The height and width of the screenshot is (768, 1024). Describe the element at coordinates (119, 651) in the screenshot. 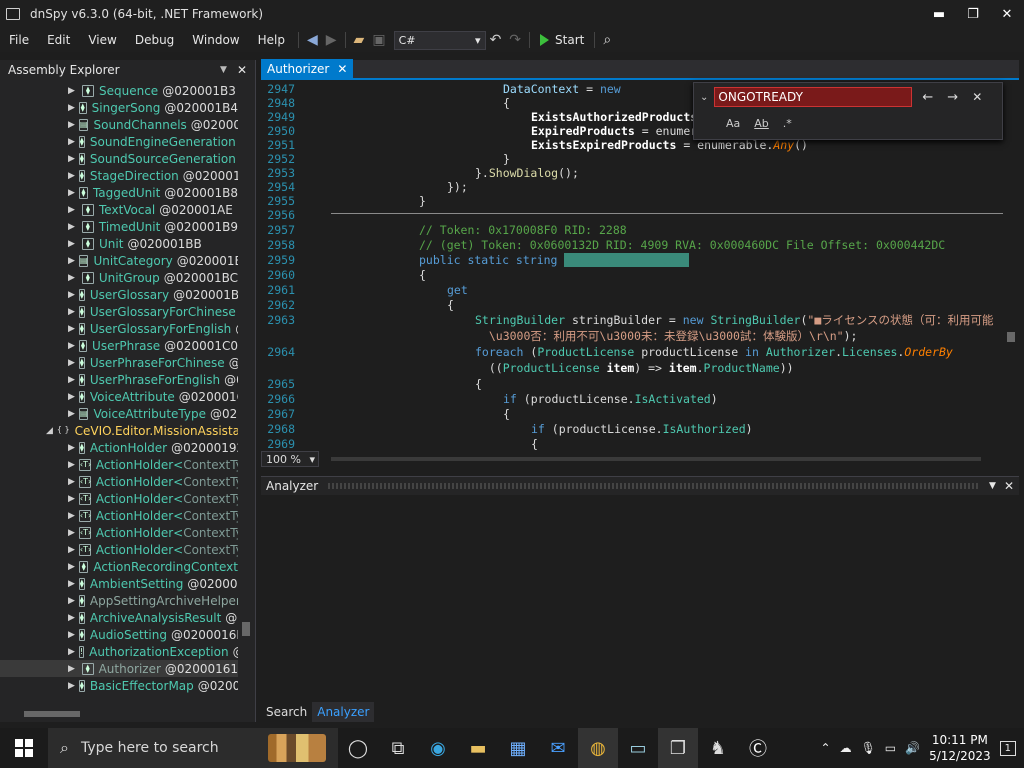

I see `tree-item: ▶! AuthorizationException @` at that location.